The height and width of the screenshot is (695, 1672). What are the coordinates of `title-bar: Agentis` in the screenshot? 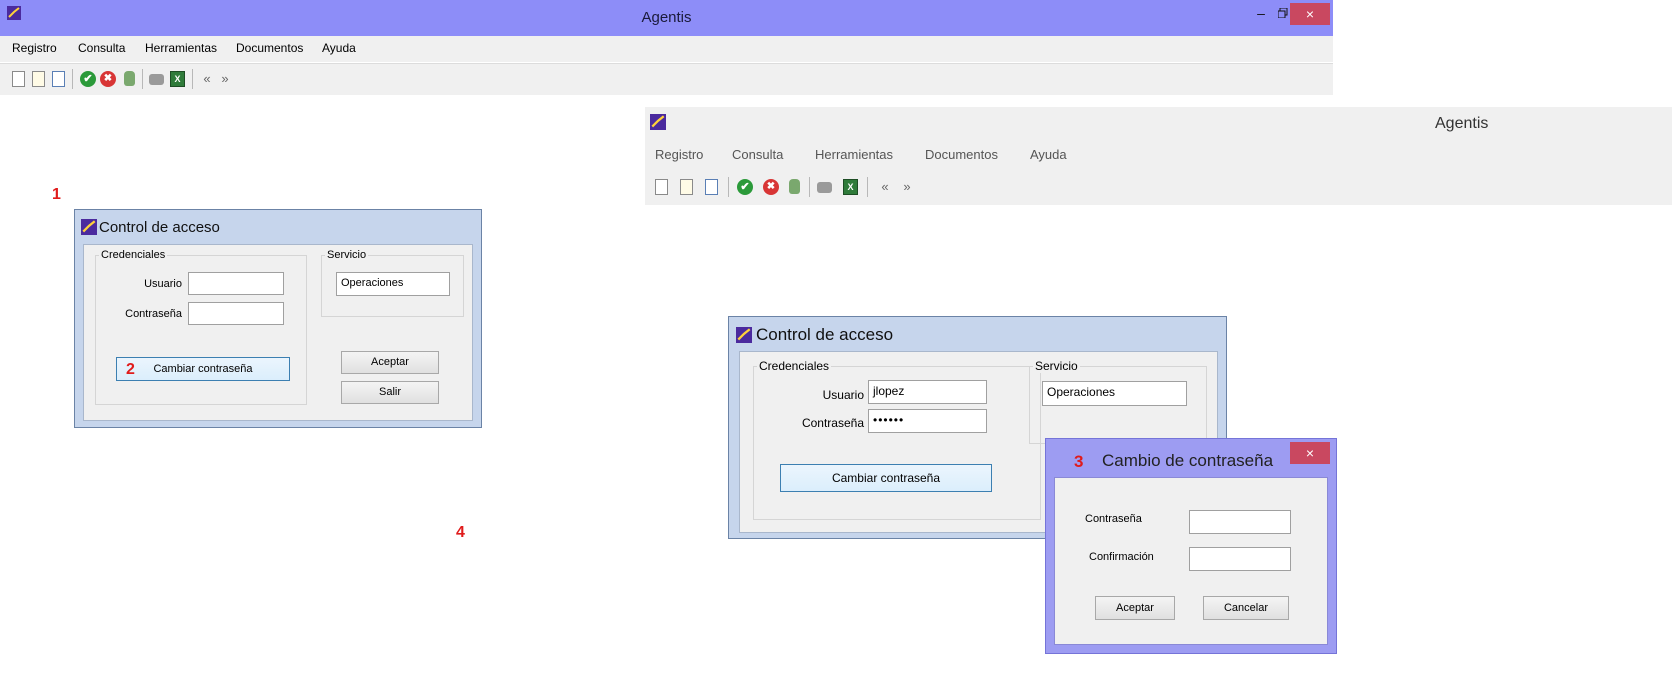 It's located at (1158, 123).